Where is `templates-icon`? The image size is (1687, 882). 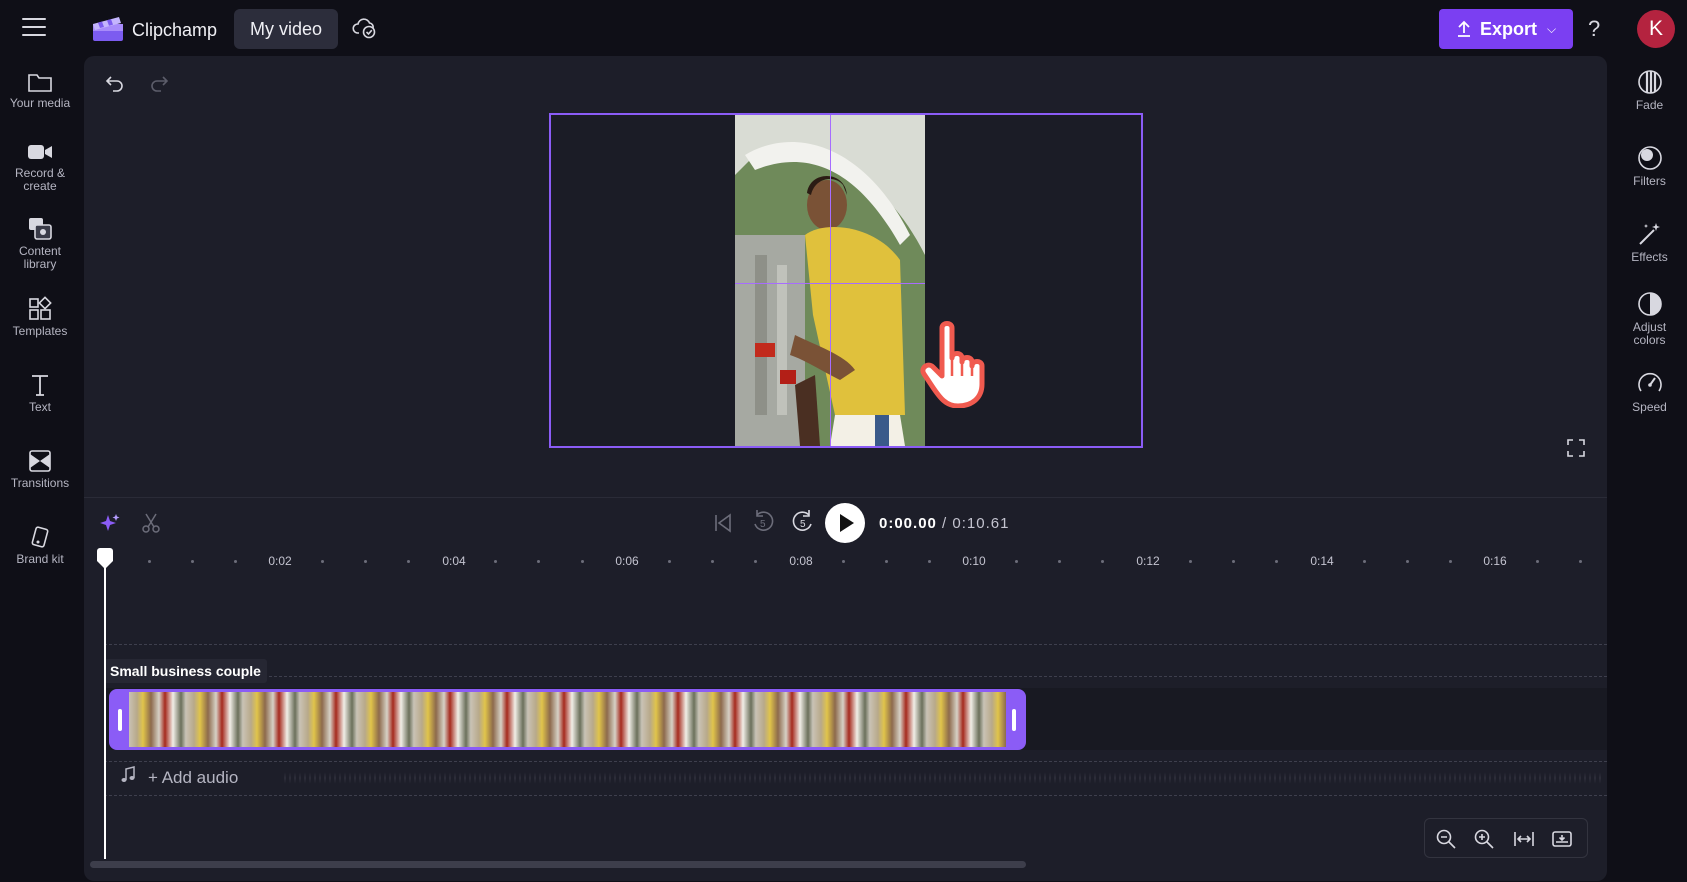 templates-icon is located at coordinates (40, 308).